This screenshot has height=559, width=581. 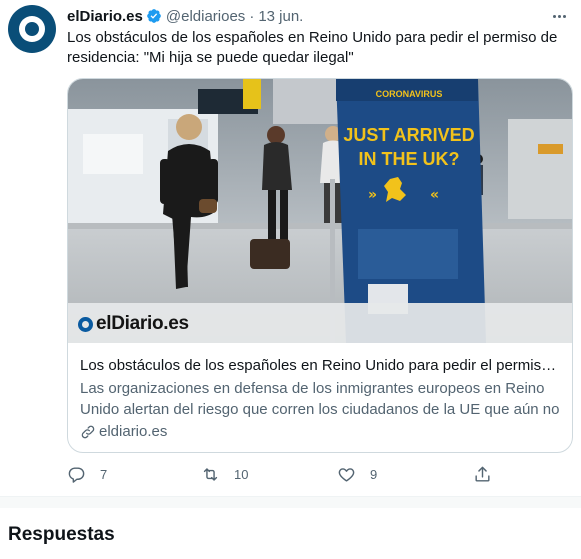 What do you see at coordinates (282, 476) in the screenshot?
I see `tweet-actions: 7 10 9` at bounding box center [282, 476].